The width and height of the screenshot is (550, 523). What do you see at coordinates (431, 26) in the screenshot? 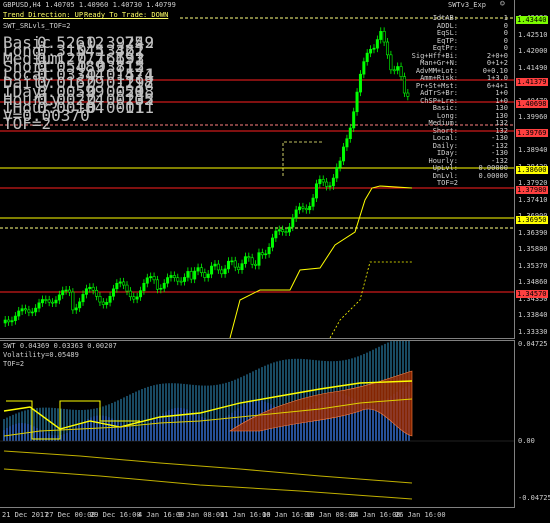
I see `settings-row: ADDL: 0` at bounding box center [431, 26].